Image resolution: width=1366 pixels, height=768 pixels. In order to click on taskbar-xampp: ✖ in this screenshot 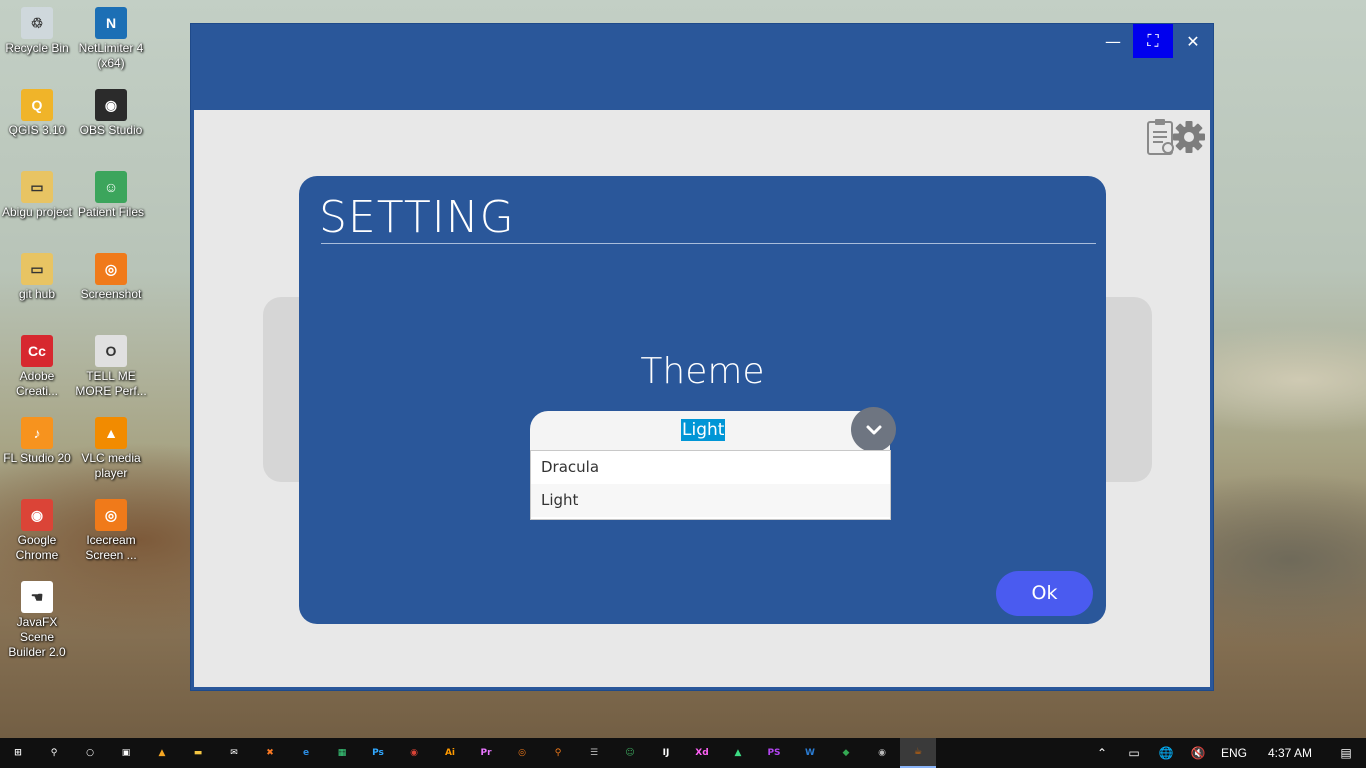, I will do `click(270, 753)`.